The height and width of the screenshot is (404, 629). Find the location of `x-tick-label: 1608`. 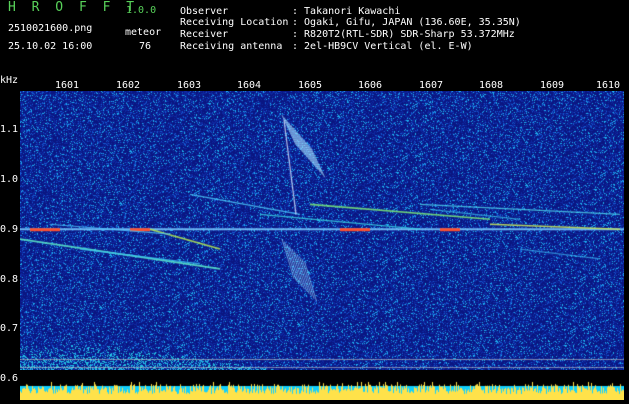

x-tick-label: 1608 is located at coordinates (491, 85).